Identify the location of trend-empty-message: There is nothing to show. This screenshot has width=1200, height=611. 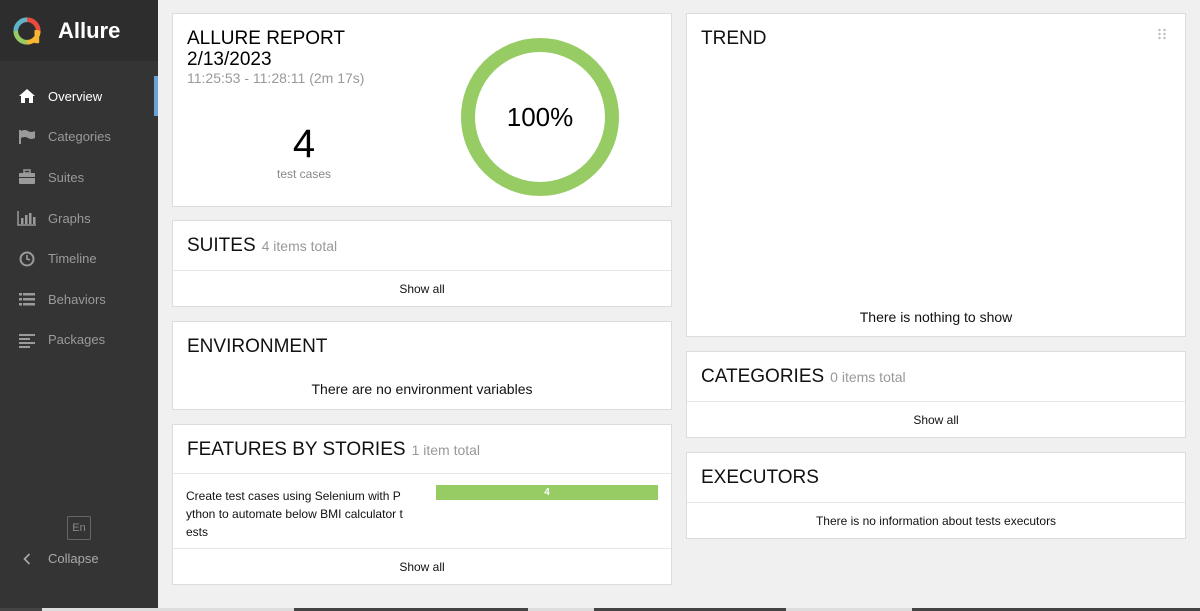
(936, 317).